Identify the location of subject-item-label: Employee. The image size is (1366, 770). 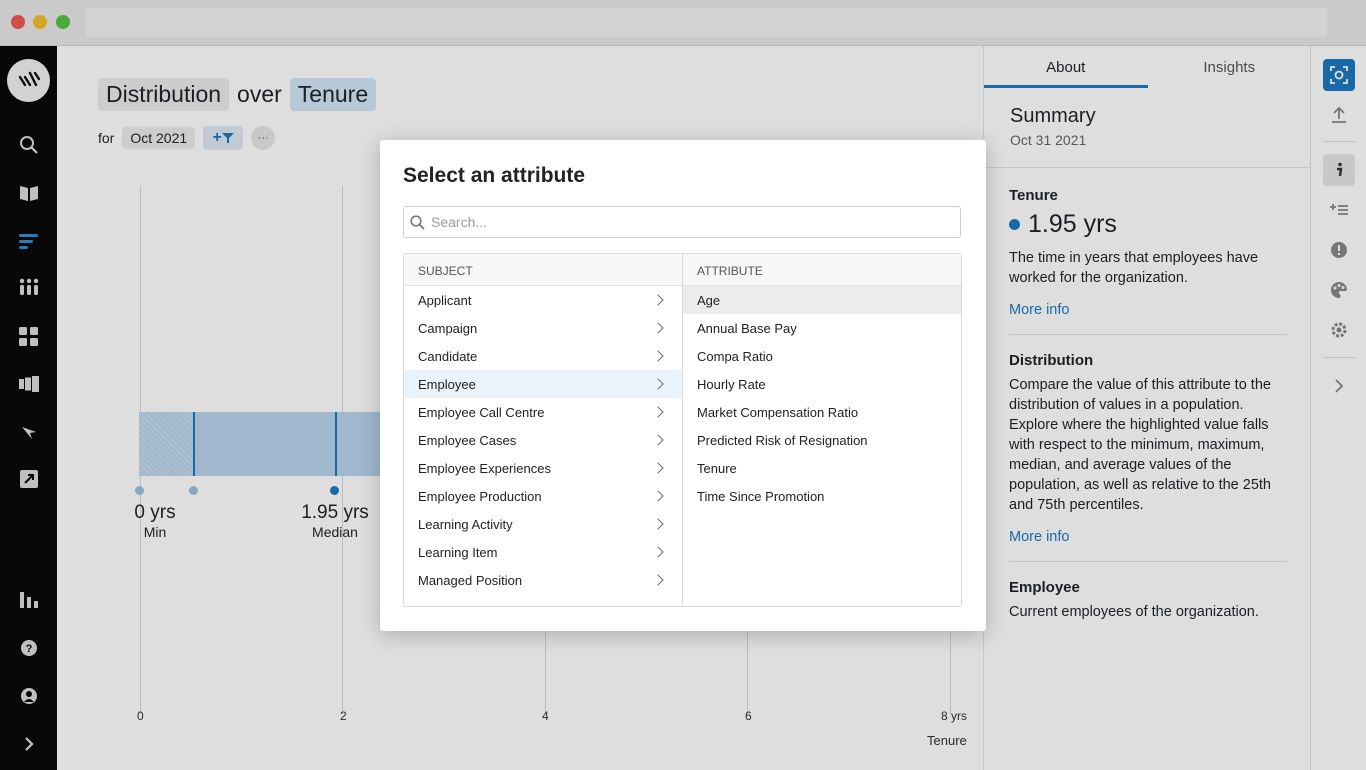
(447, 384).